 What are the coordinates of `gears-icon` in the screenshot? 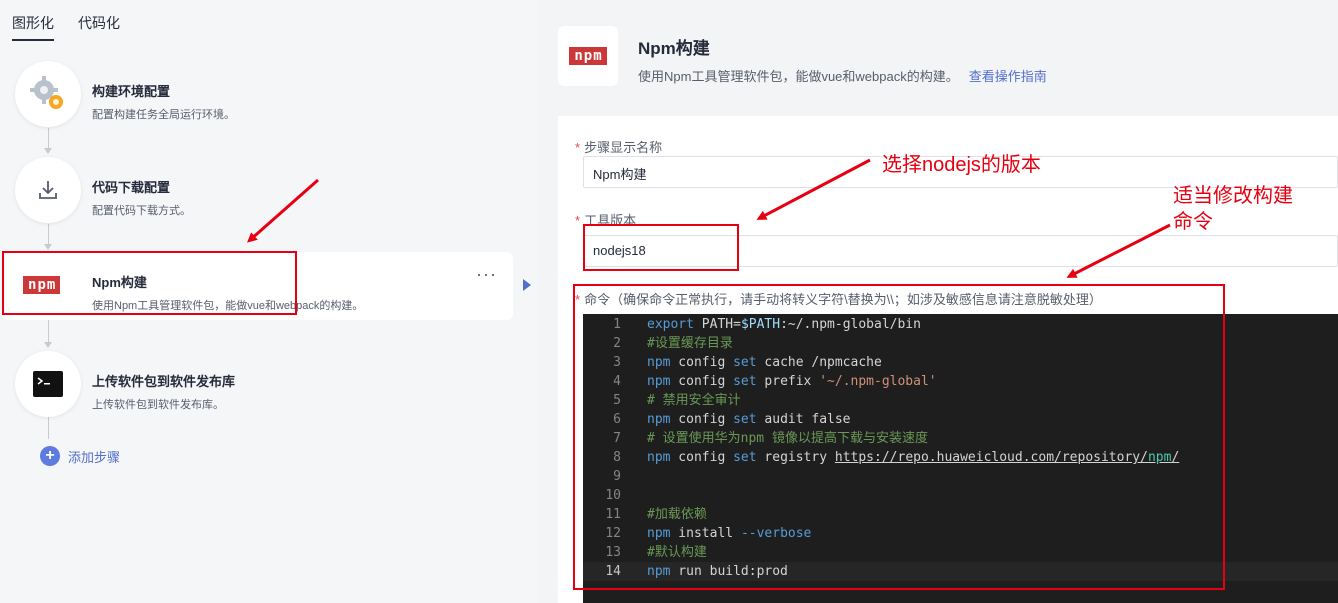 It's located at (48, 94).